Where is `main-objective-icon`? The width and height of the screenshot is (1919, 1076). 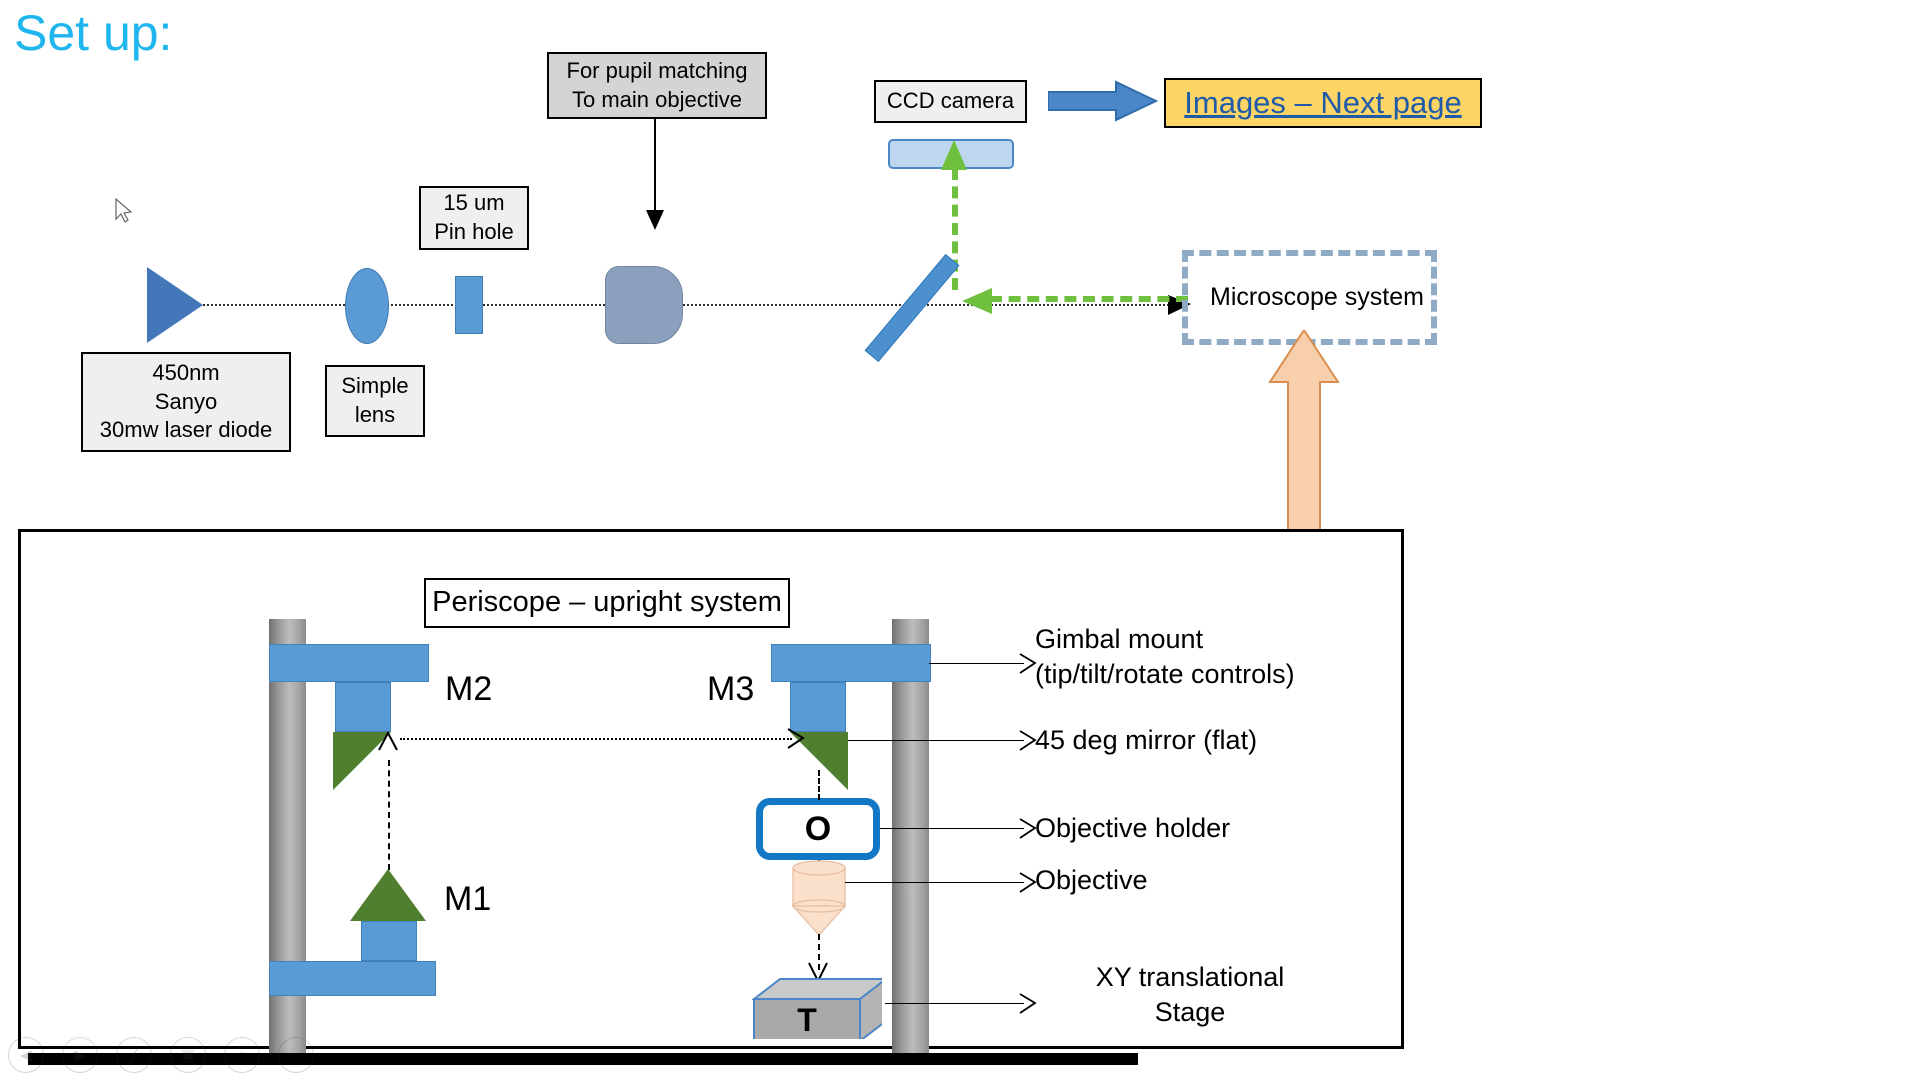 main-objective-icon is located at coordinates (644, 305).